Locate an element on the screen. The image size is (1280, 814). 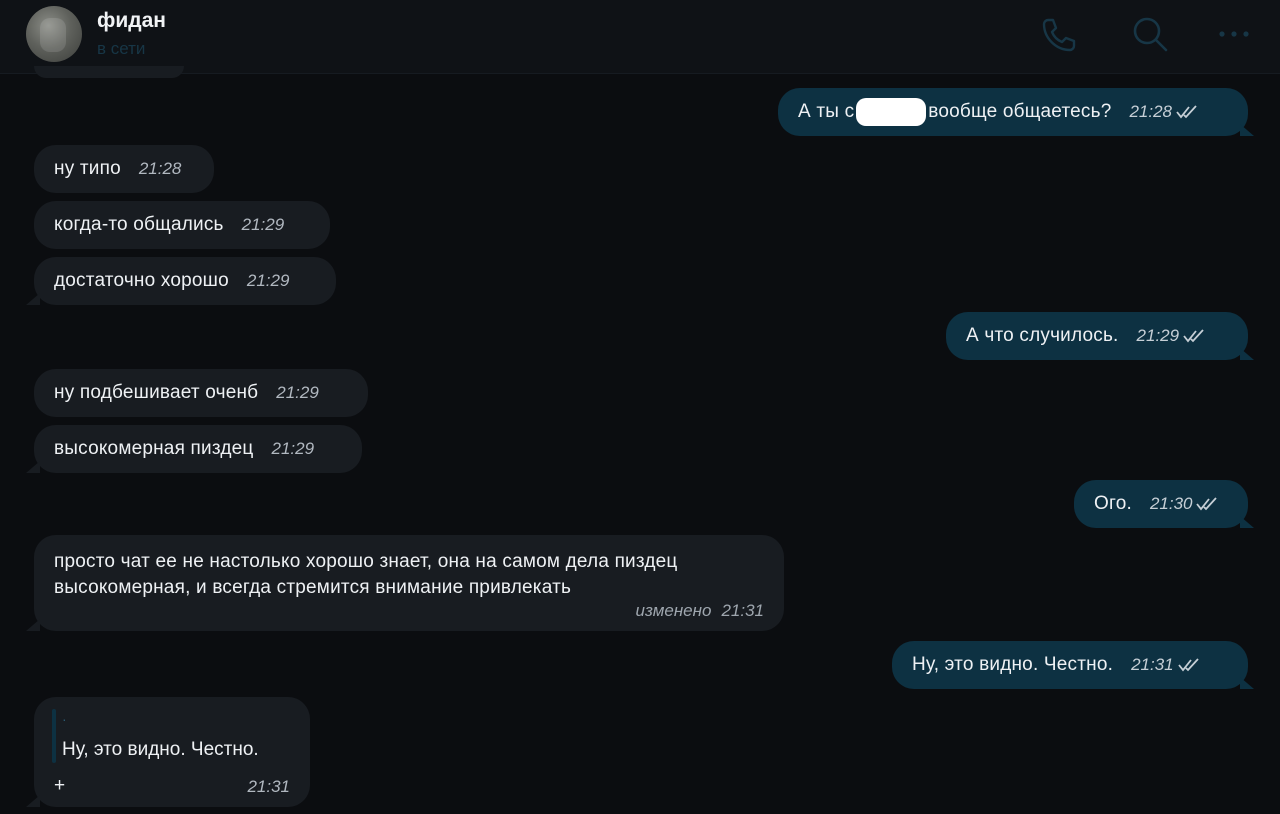
message-incoming: ну типо 21:28 is located at coordinates (124, 169).